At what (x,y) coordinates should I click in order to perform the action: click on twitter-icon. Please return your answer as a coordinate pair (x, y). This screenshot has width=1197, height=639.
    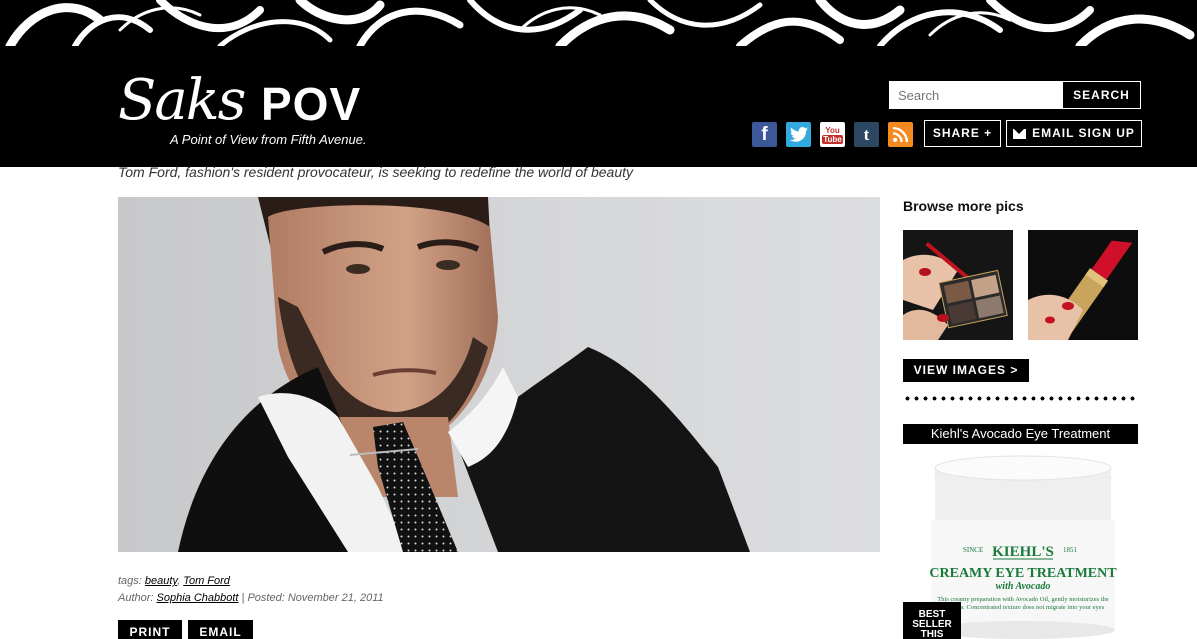
    Looking at the image, I should click on (798, 134).